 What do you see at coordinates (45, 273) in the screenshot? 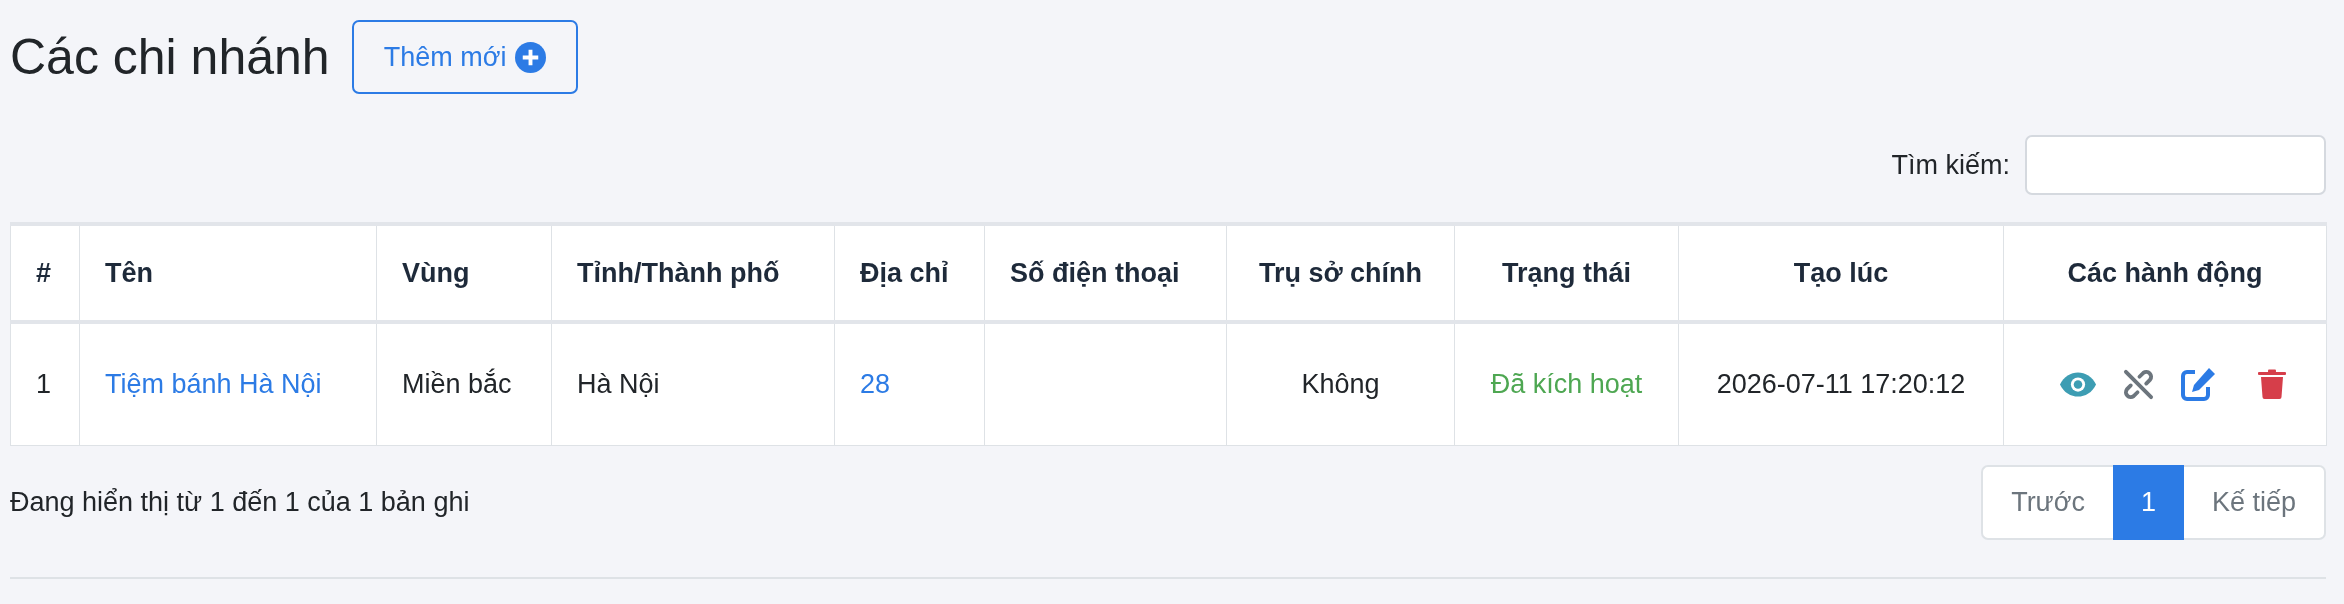
I see `column-header: #` at bounding box center [45, 273].